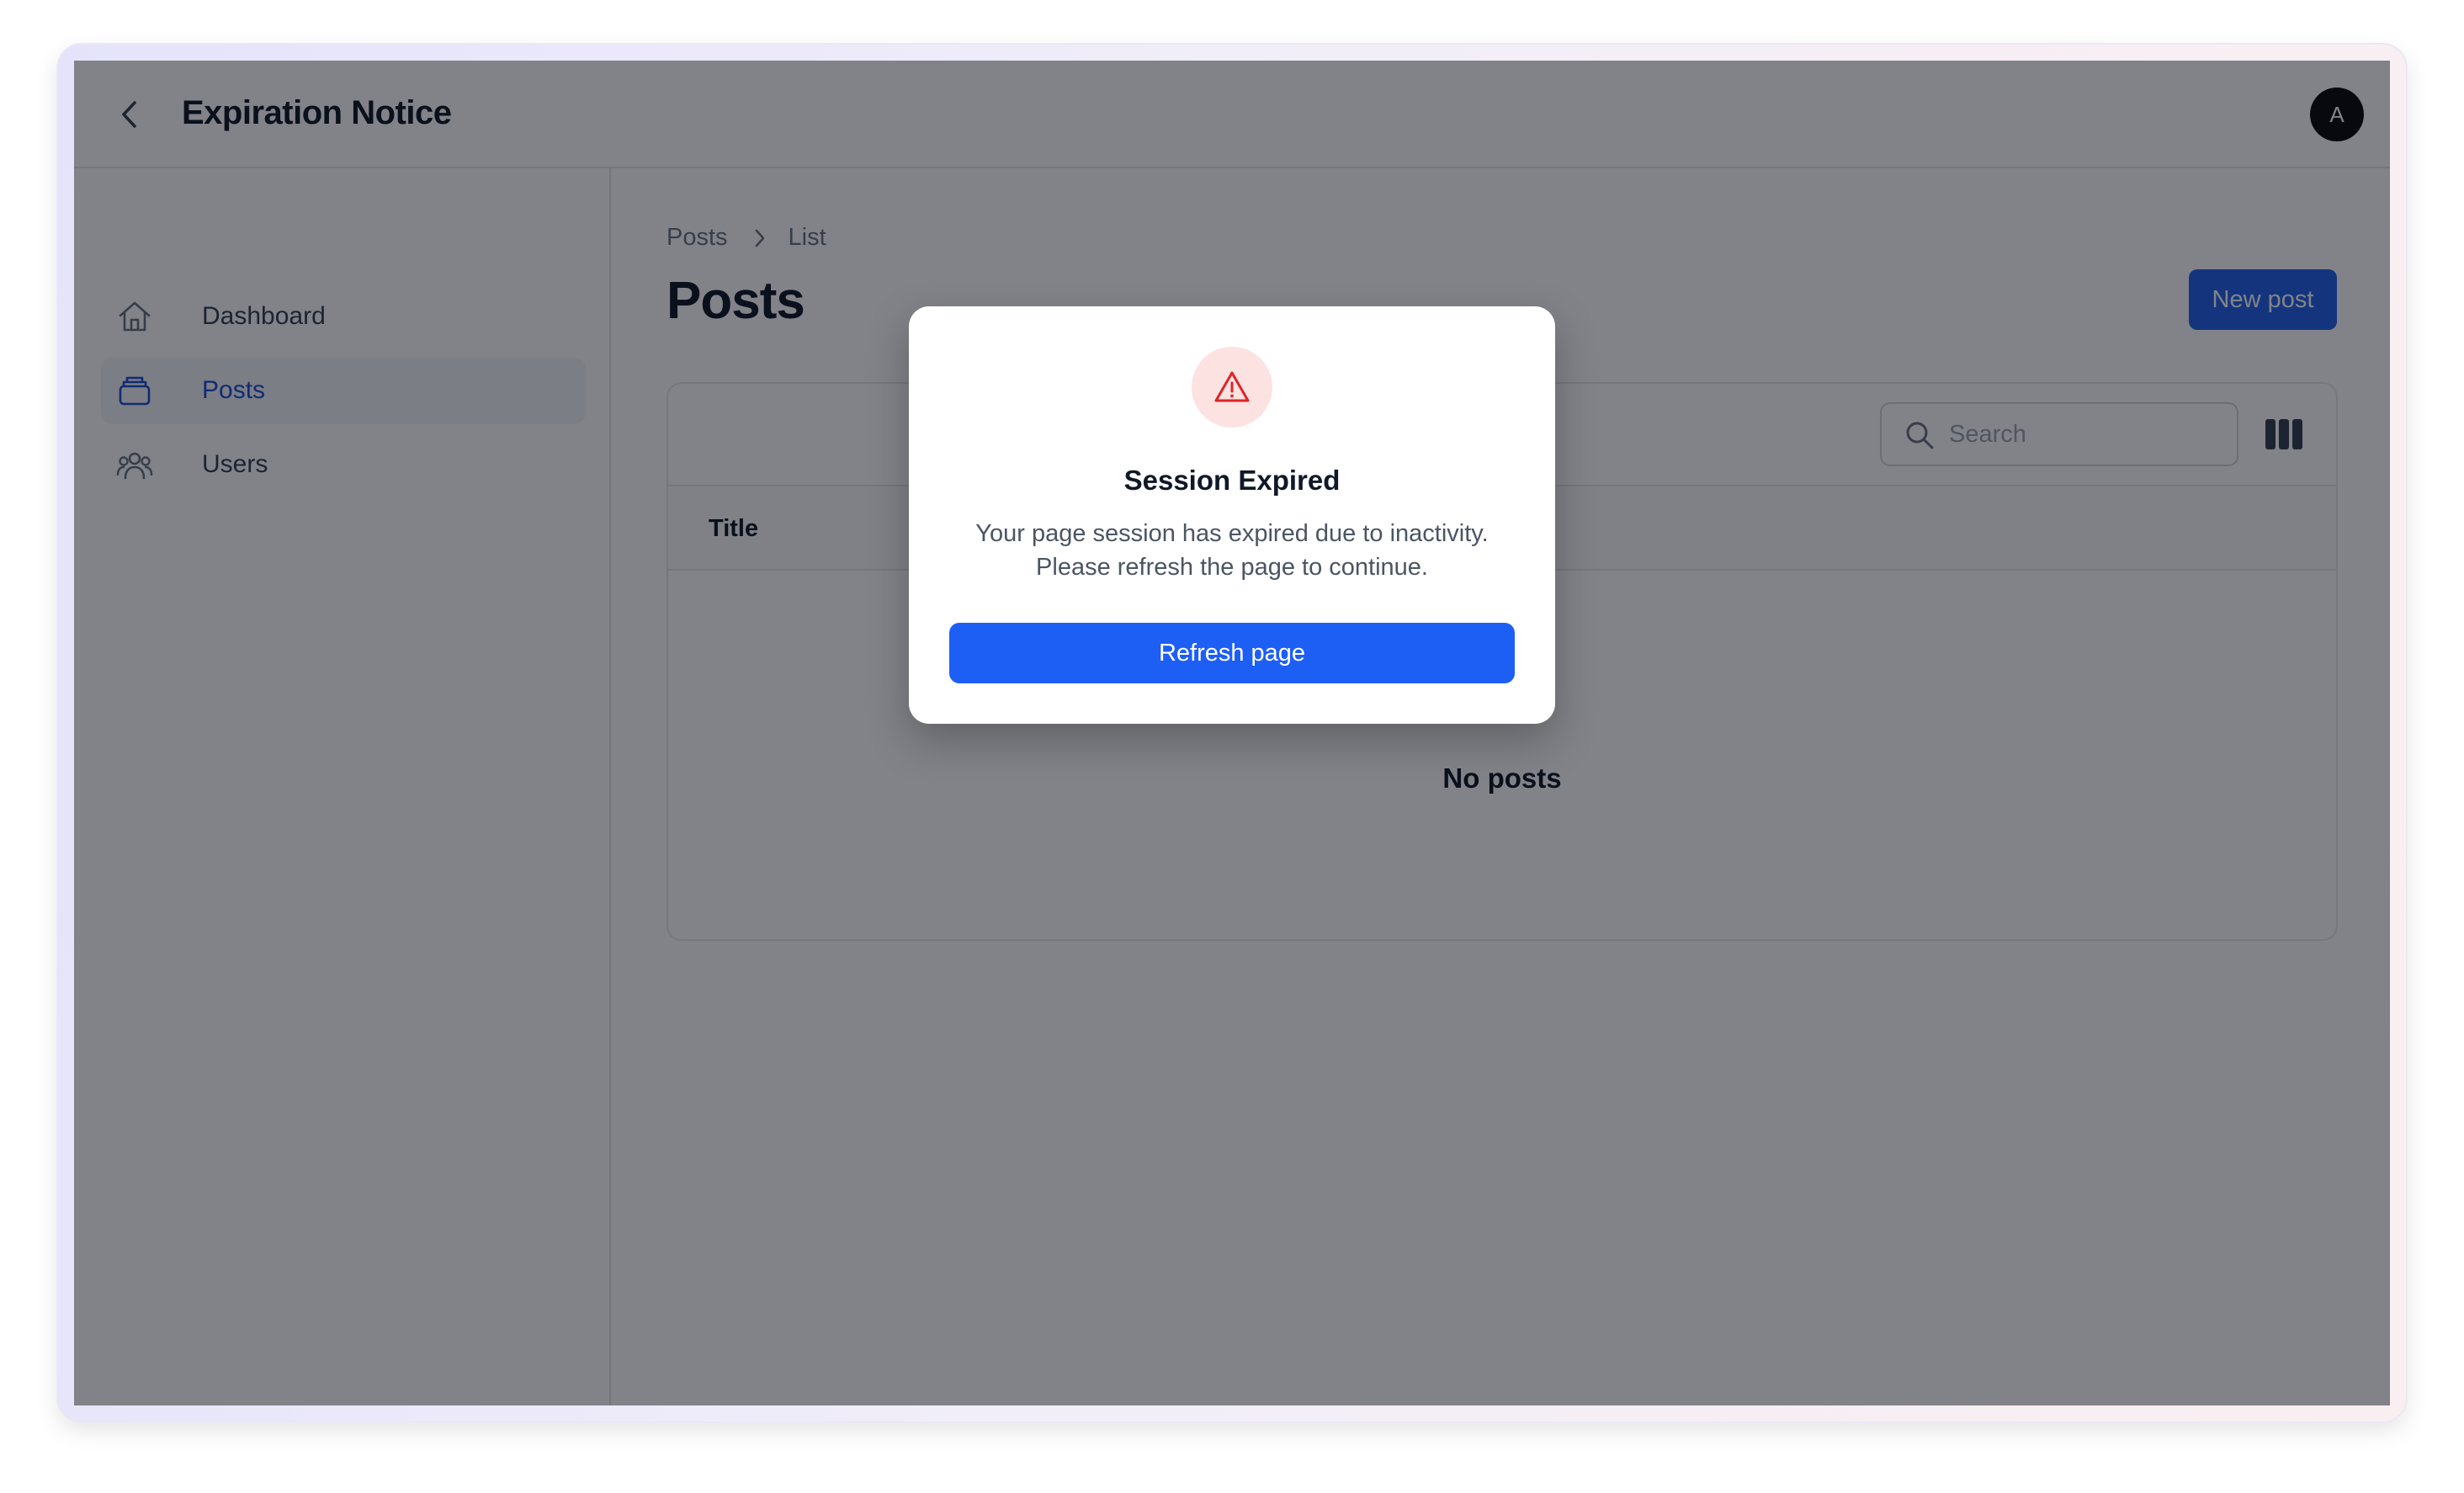 The width and height of the screenshot is (2464, 1493). Describe the element at coordinates (1232, 480) in the screenshot. I see `dialog-title: Session Expired` at that location.